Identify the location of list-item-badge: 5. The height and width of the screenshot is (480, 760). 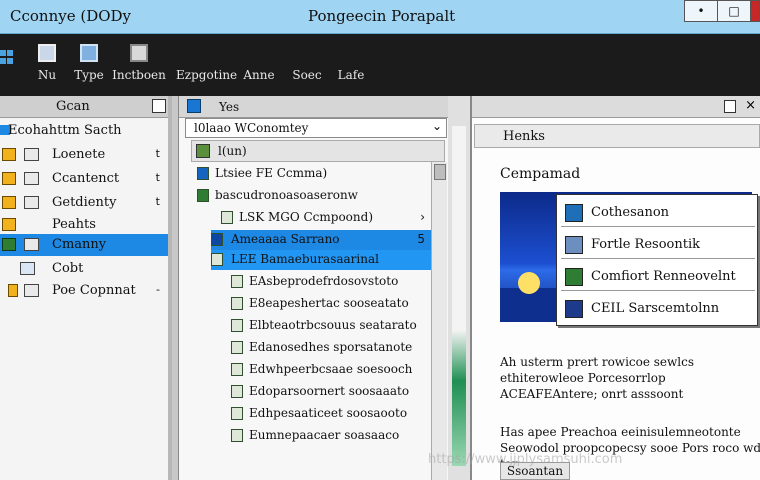
(421, 239).